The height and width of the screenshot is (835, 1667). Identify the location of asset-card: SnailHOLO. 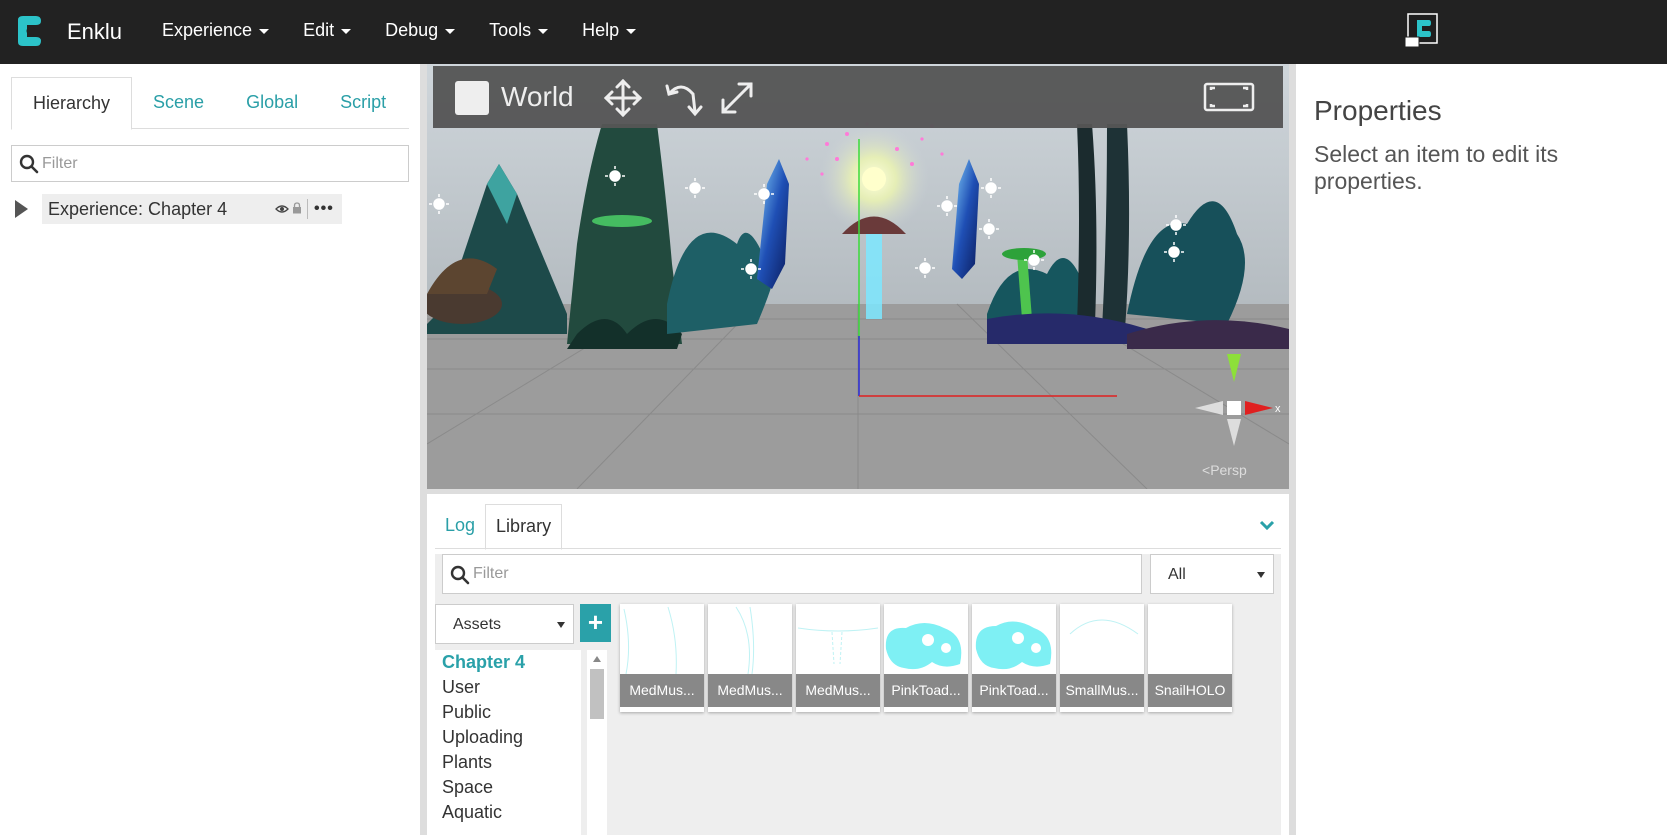
(1190, 658).